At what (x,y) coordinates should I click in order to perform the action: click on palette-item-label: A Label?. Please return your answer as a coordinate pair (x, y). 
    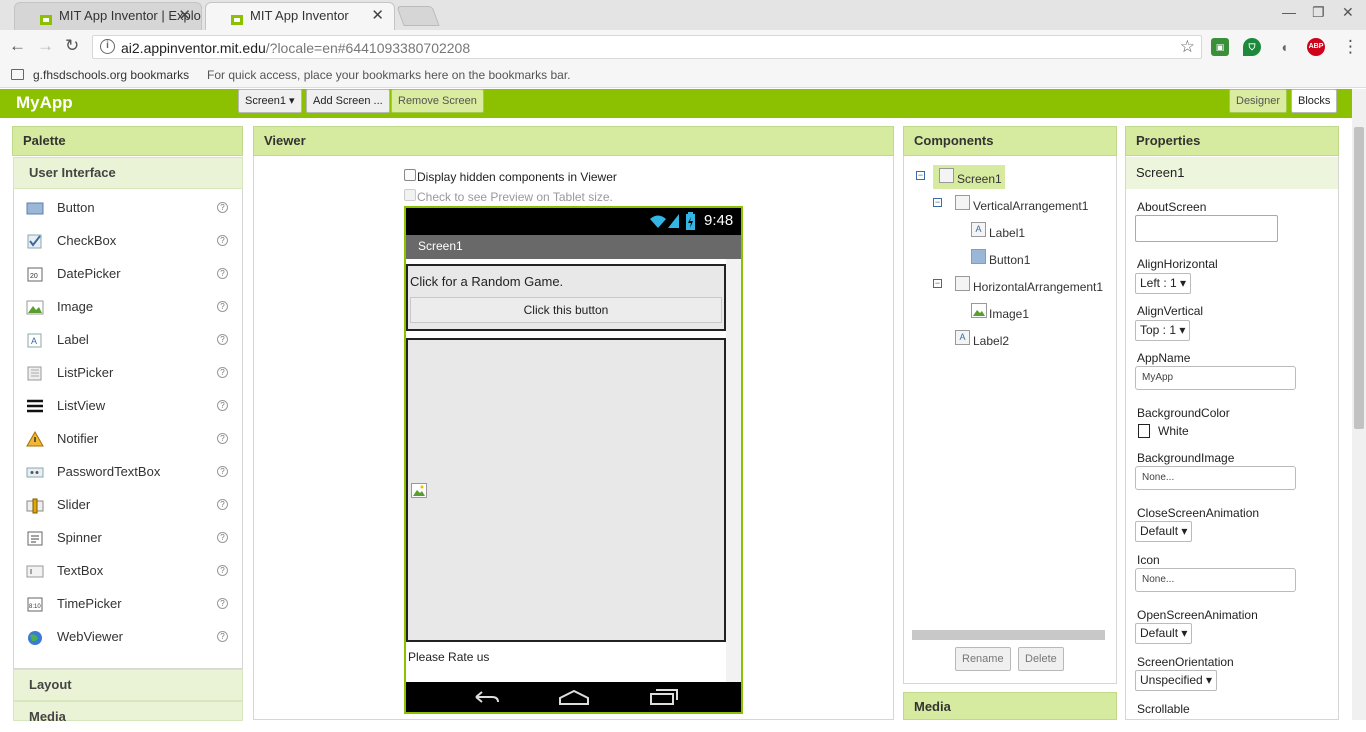
    Looking at the image, I should click on (128, 341).